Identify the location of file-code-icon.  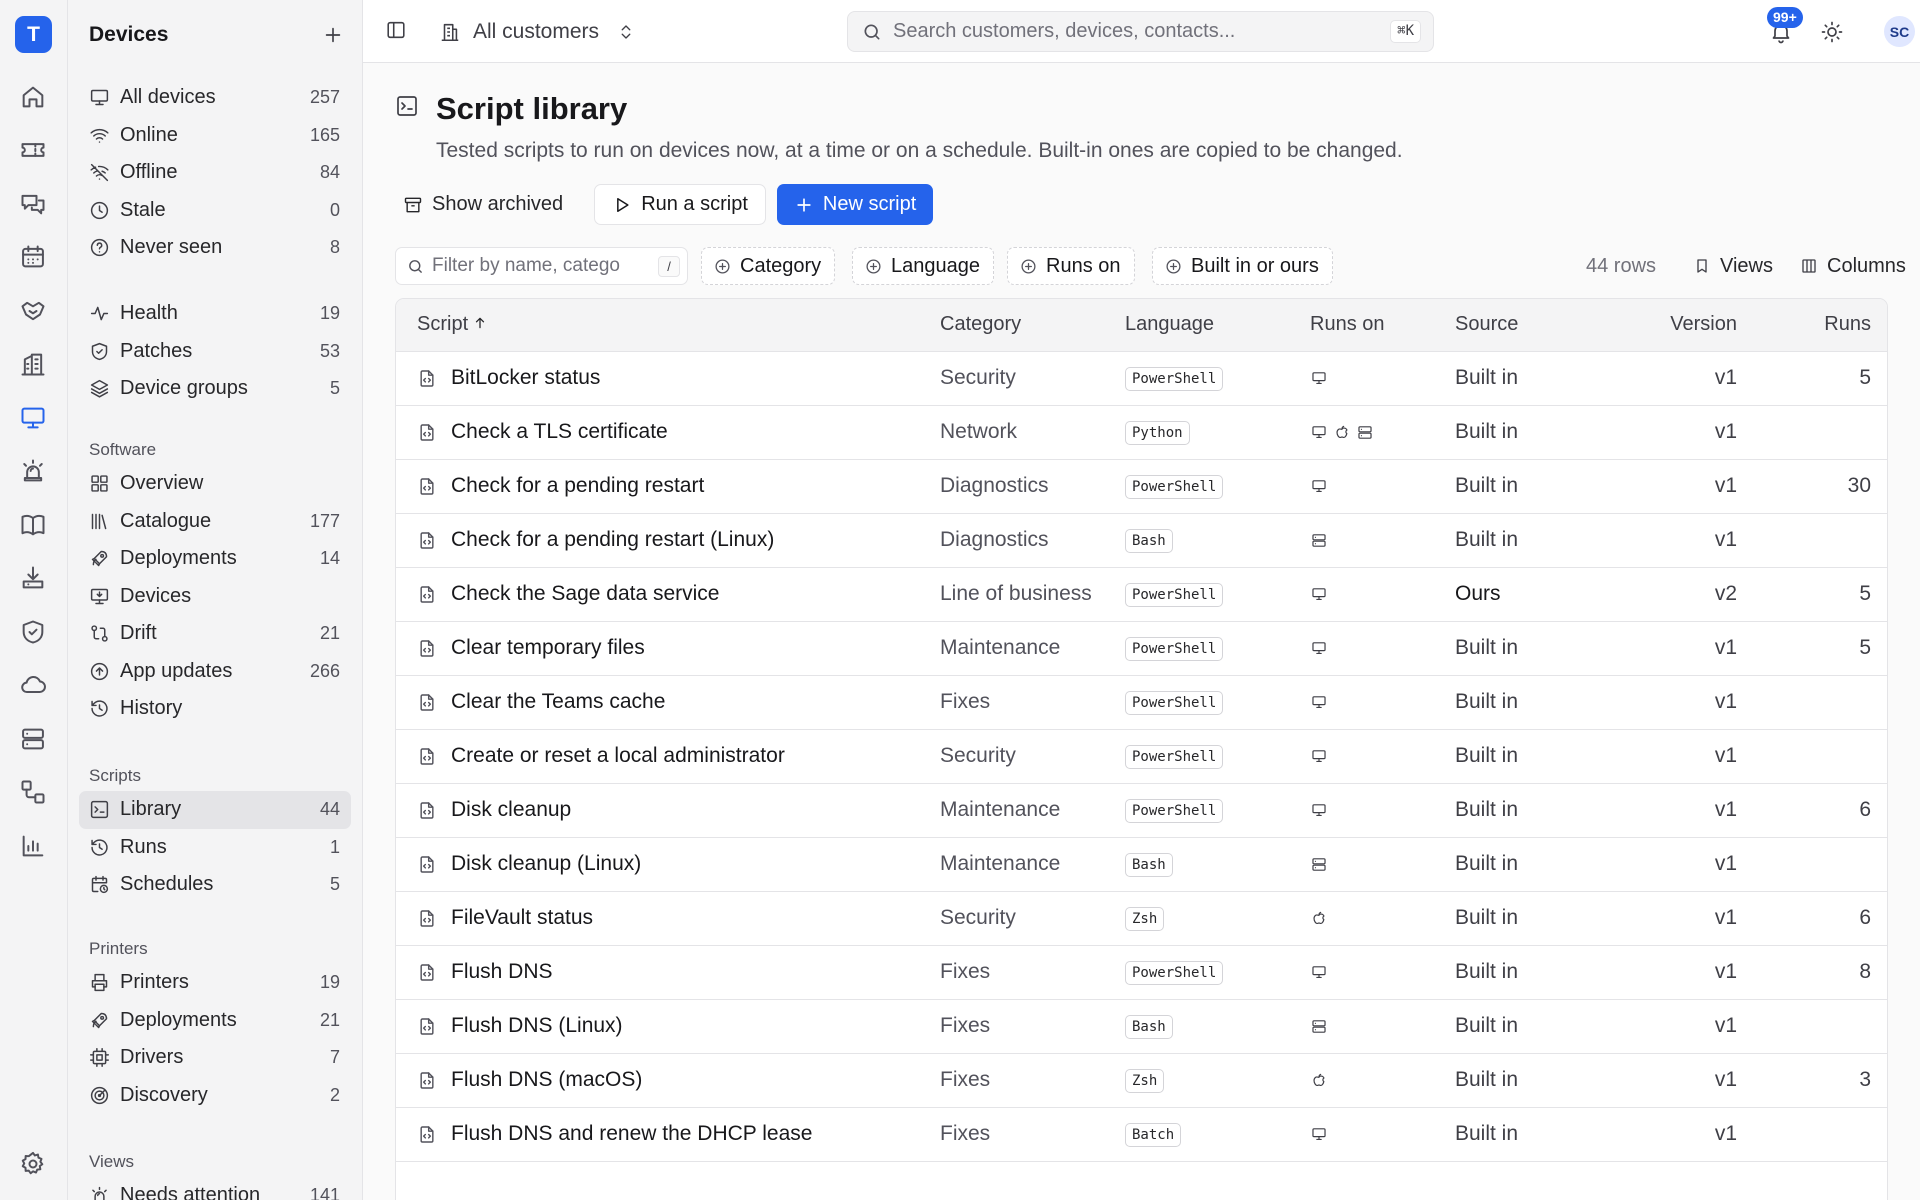
(427, 972).